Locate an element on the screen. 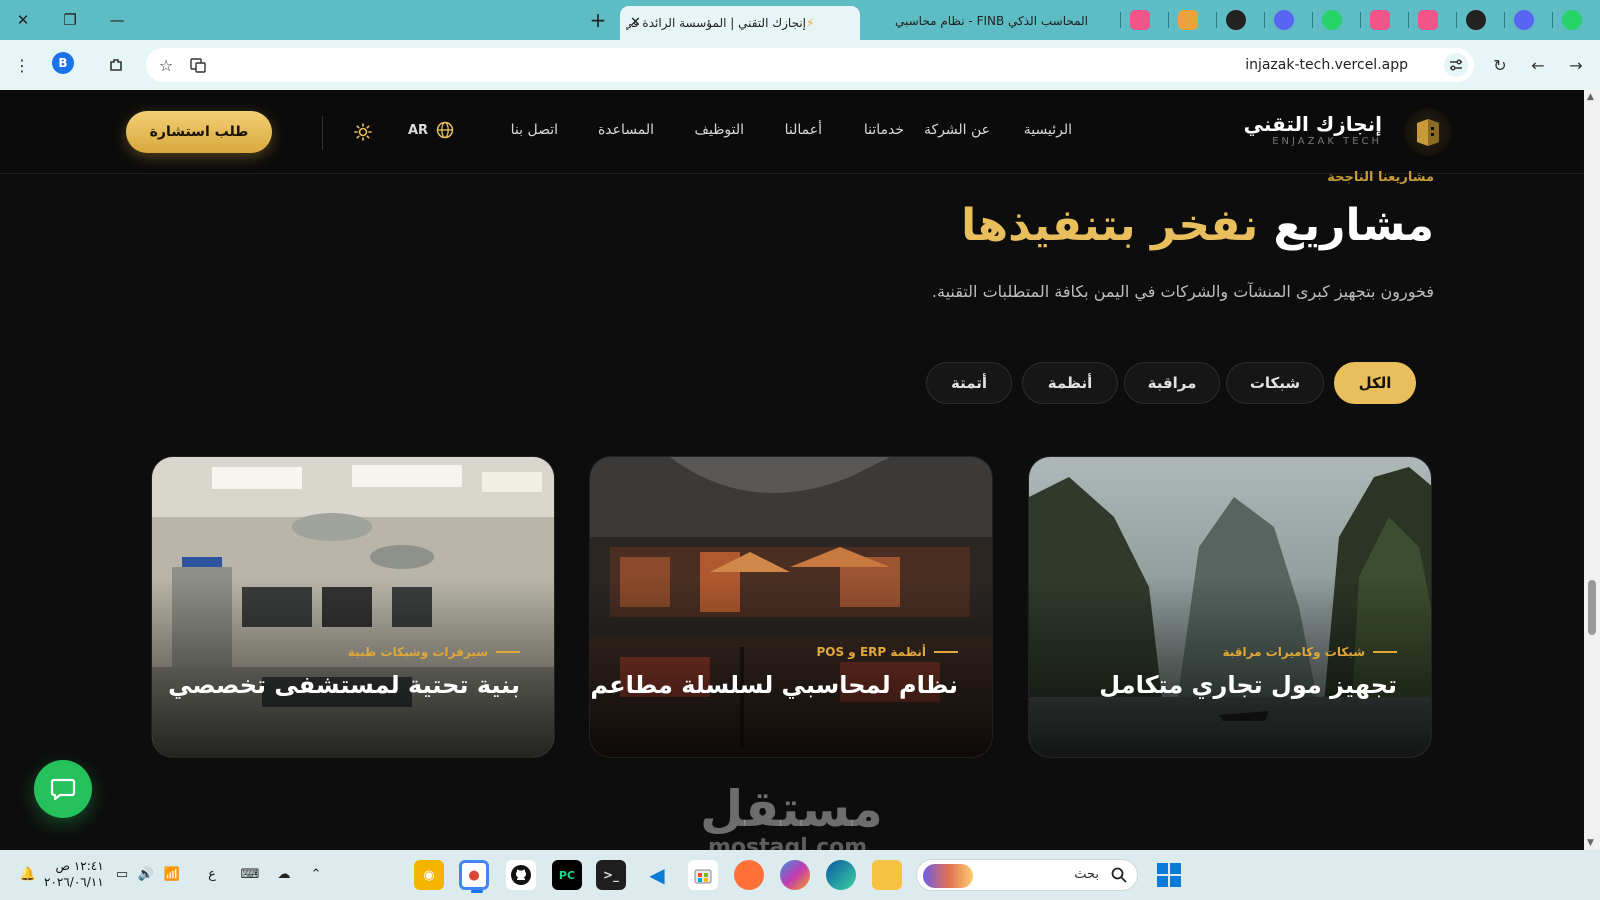 Image resolution: width=1600 pixels, height=900 pixels. clock-date: ٢٠٢٦/٠٦/١١ is located at coordinates (74, 882).